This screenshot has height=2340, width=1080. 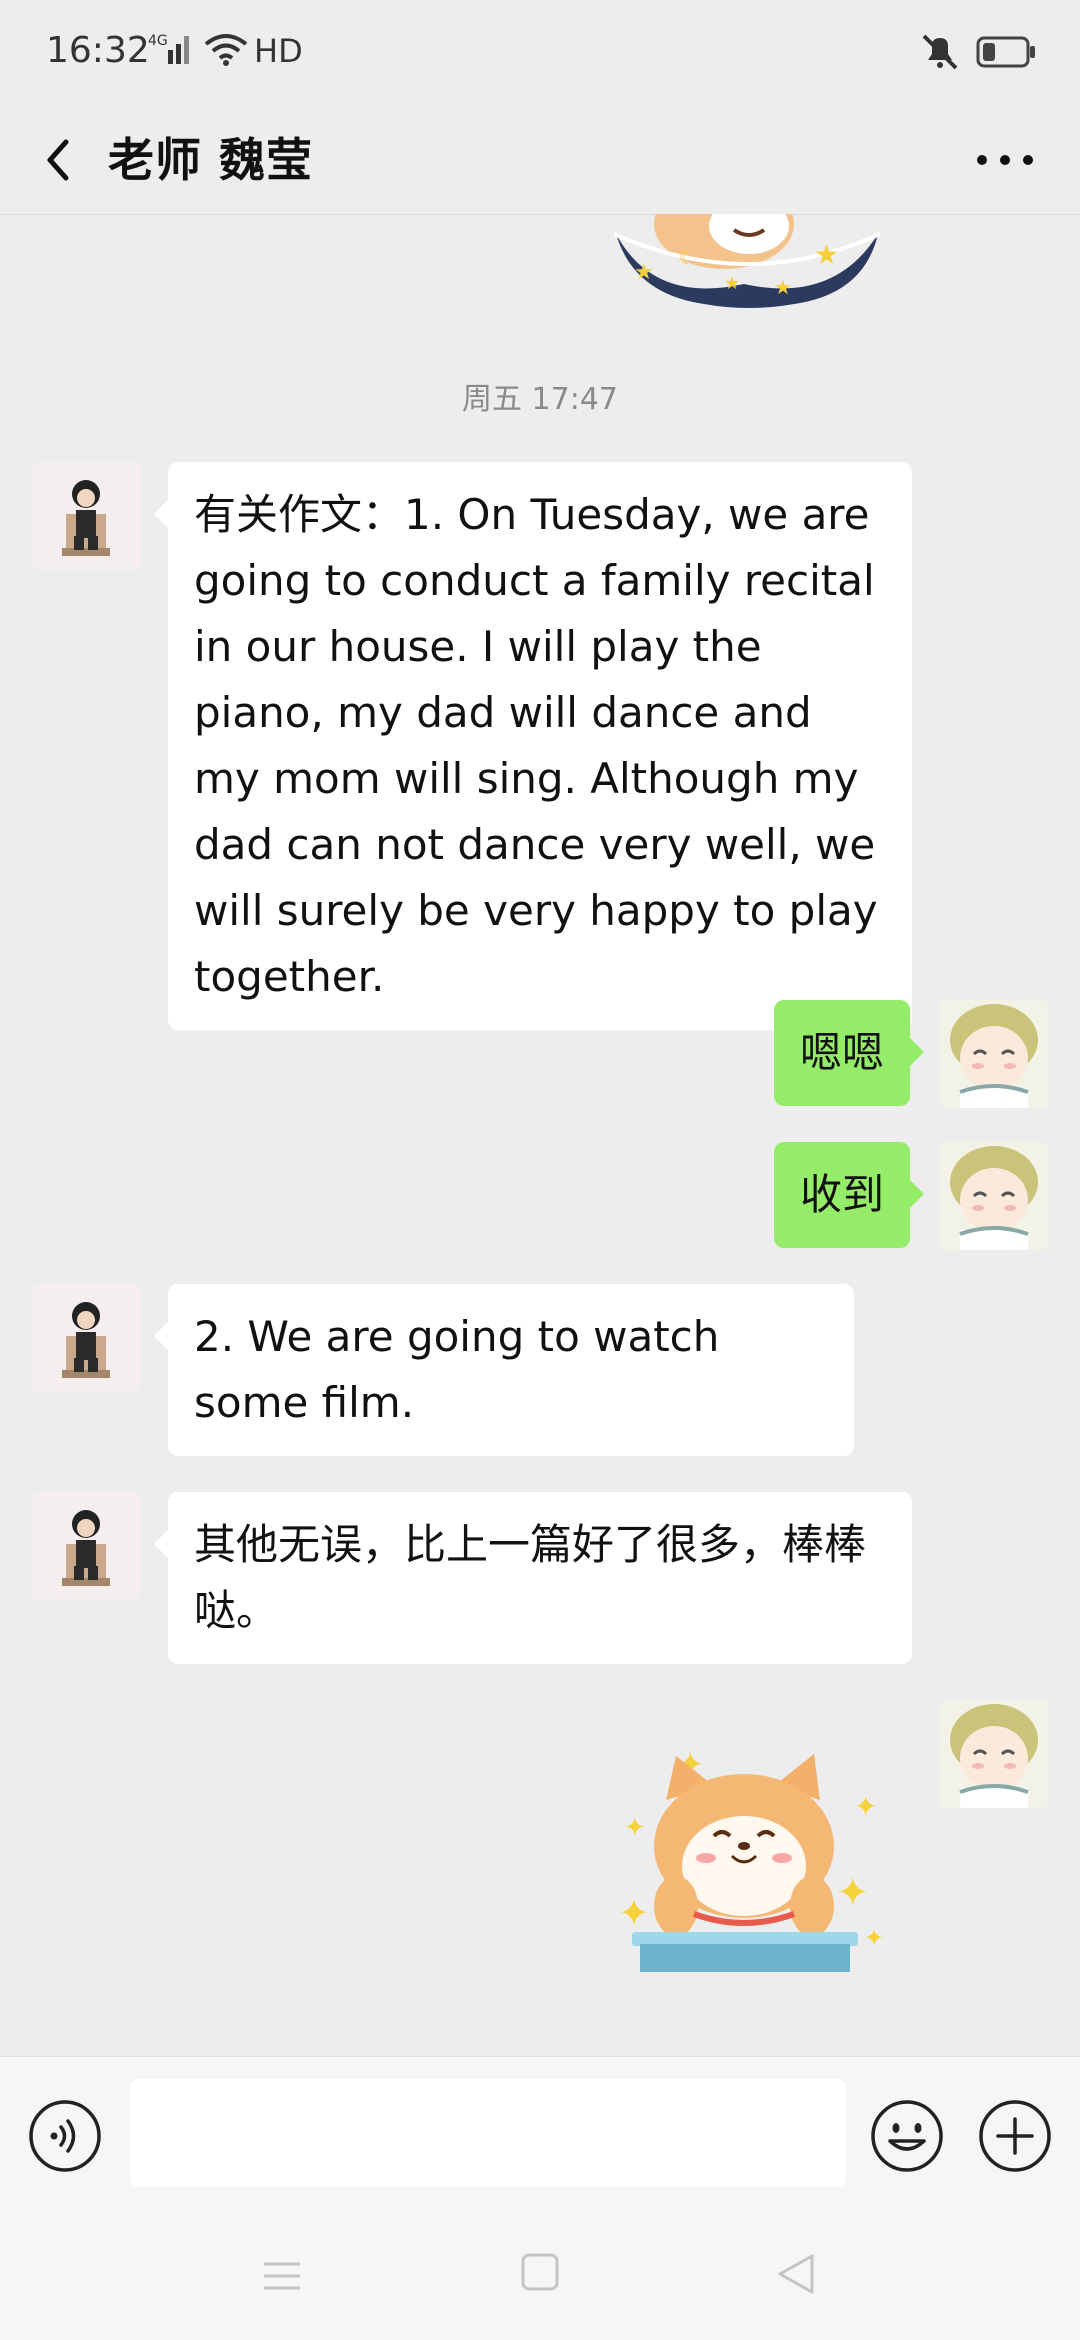 I want to click on signal-icon: 4G, so click(x=172, y=53).